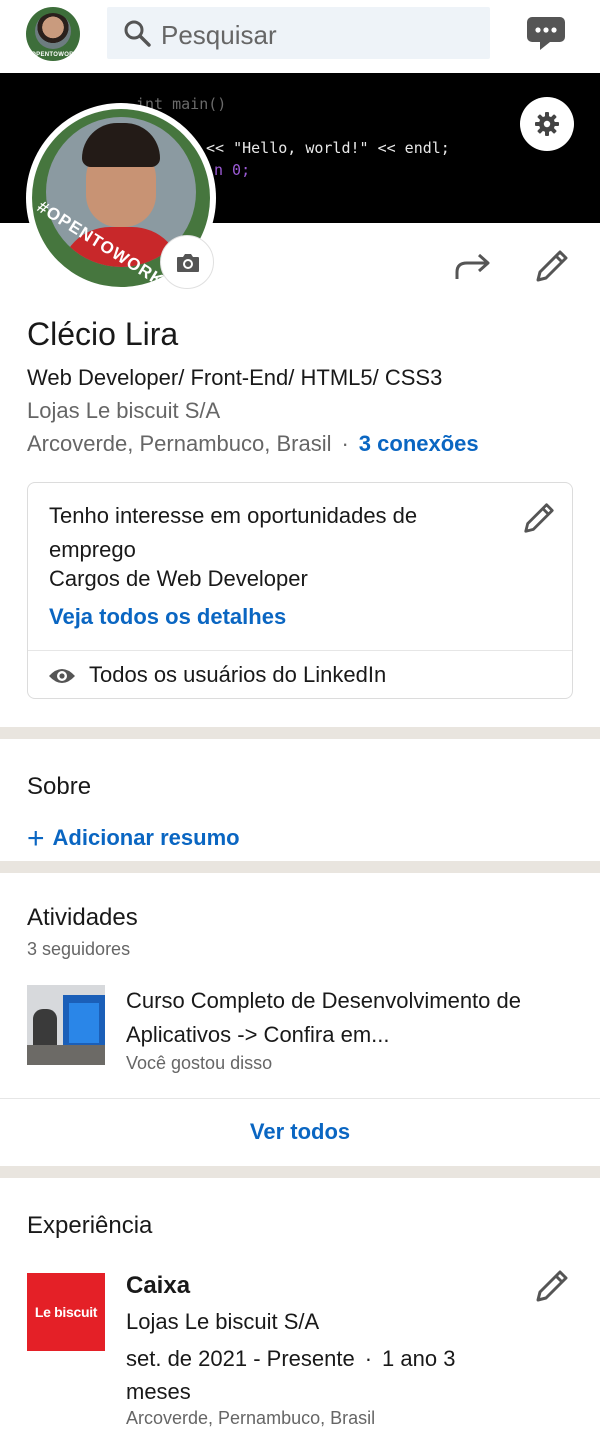 This screenshot has width=600, height=1455. I want to click on open-to-work-roles: Cargos de Web Developer, so click(178, 578).